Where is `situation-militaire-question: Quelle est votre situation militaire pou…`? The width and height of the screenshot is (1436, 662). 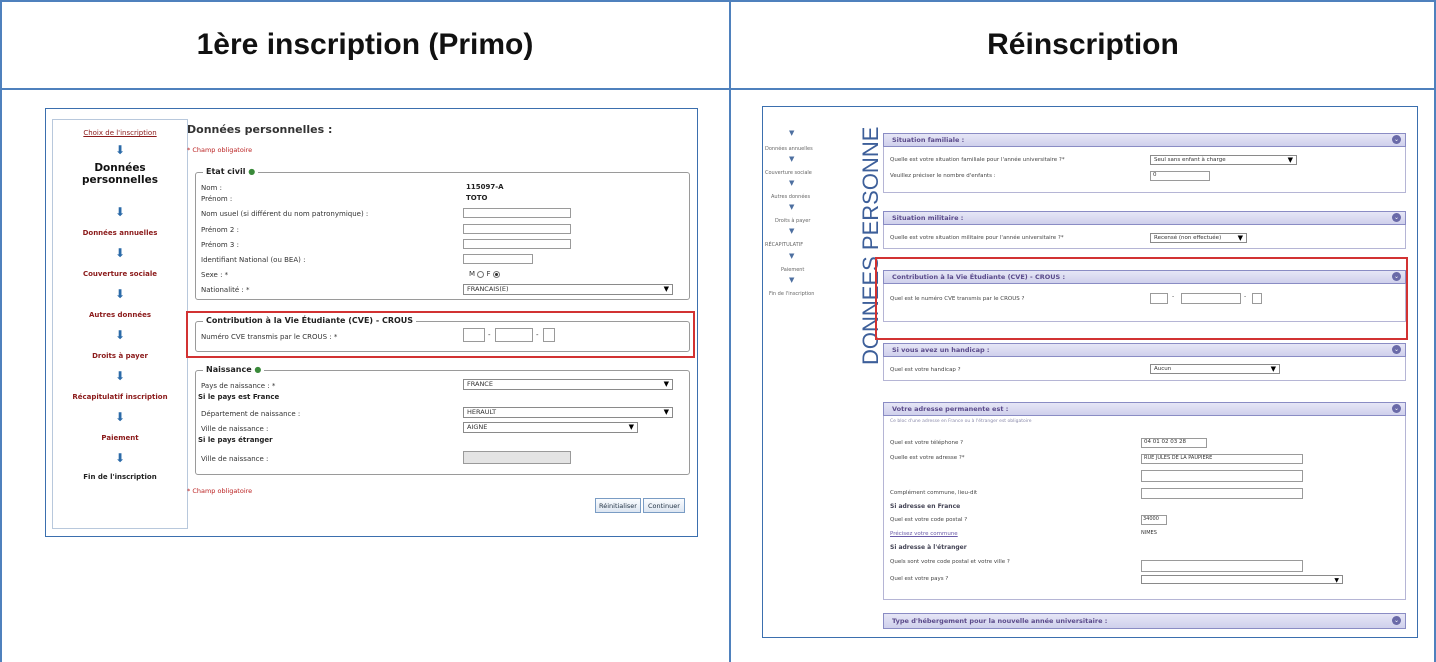
situation-militaire-question: Quelle est votre situation militaire pou… is located at coordinates (977, 238).